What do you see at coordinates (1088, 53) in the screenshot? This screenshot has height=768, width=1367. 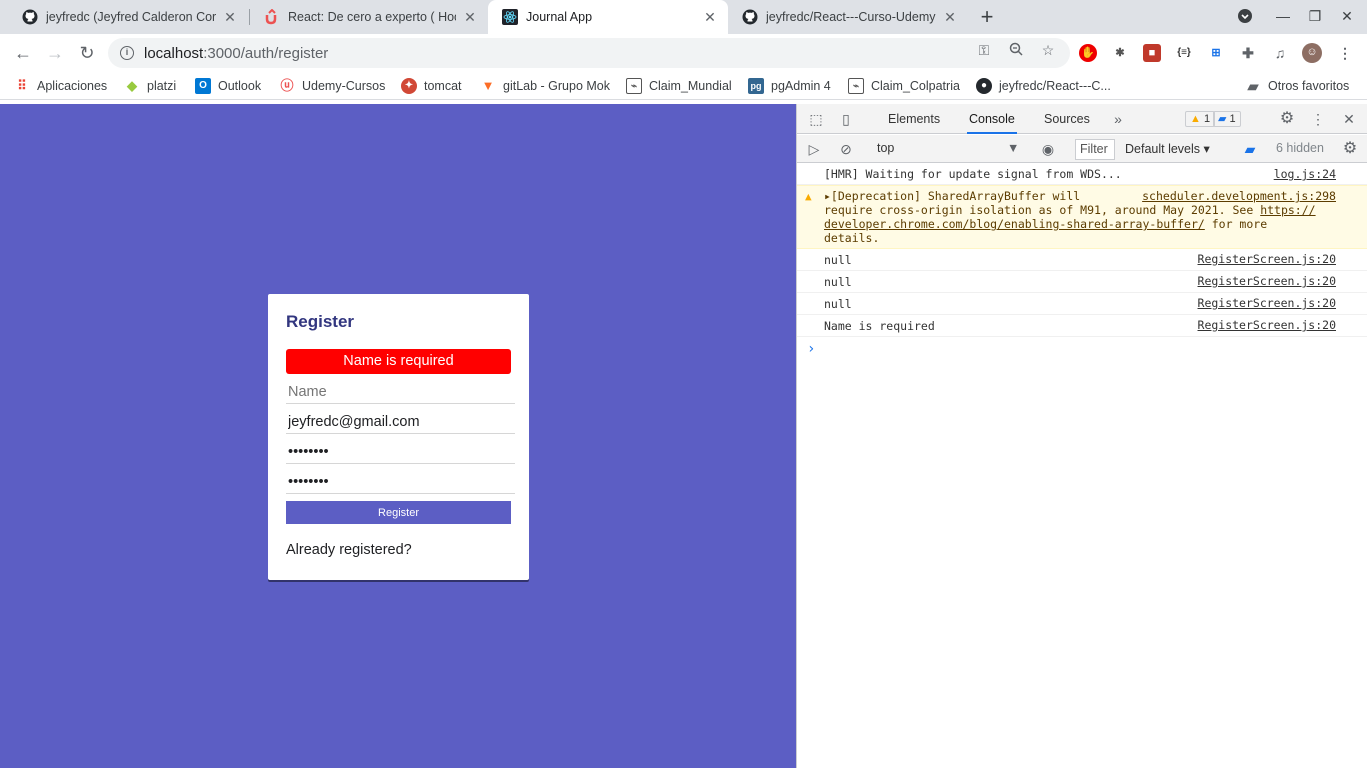 I see `adblock-icon: ✋` at bounding box center [1088, 53].